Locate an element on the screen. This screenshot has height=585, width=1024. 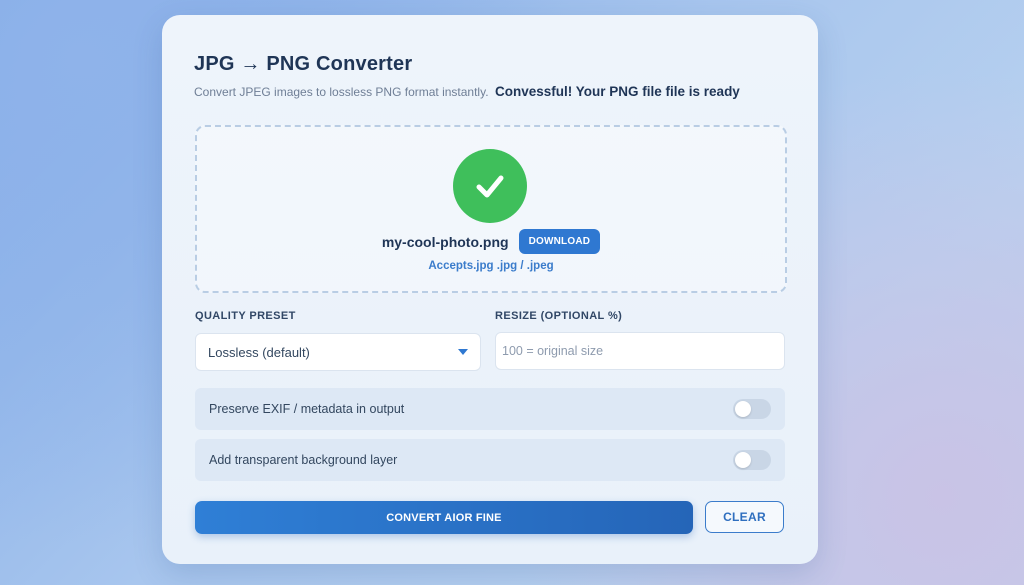
success-message: Convessful! Your PNG file file is ready is located at coordinates (617, 91).